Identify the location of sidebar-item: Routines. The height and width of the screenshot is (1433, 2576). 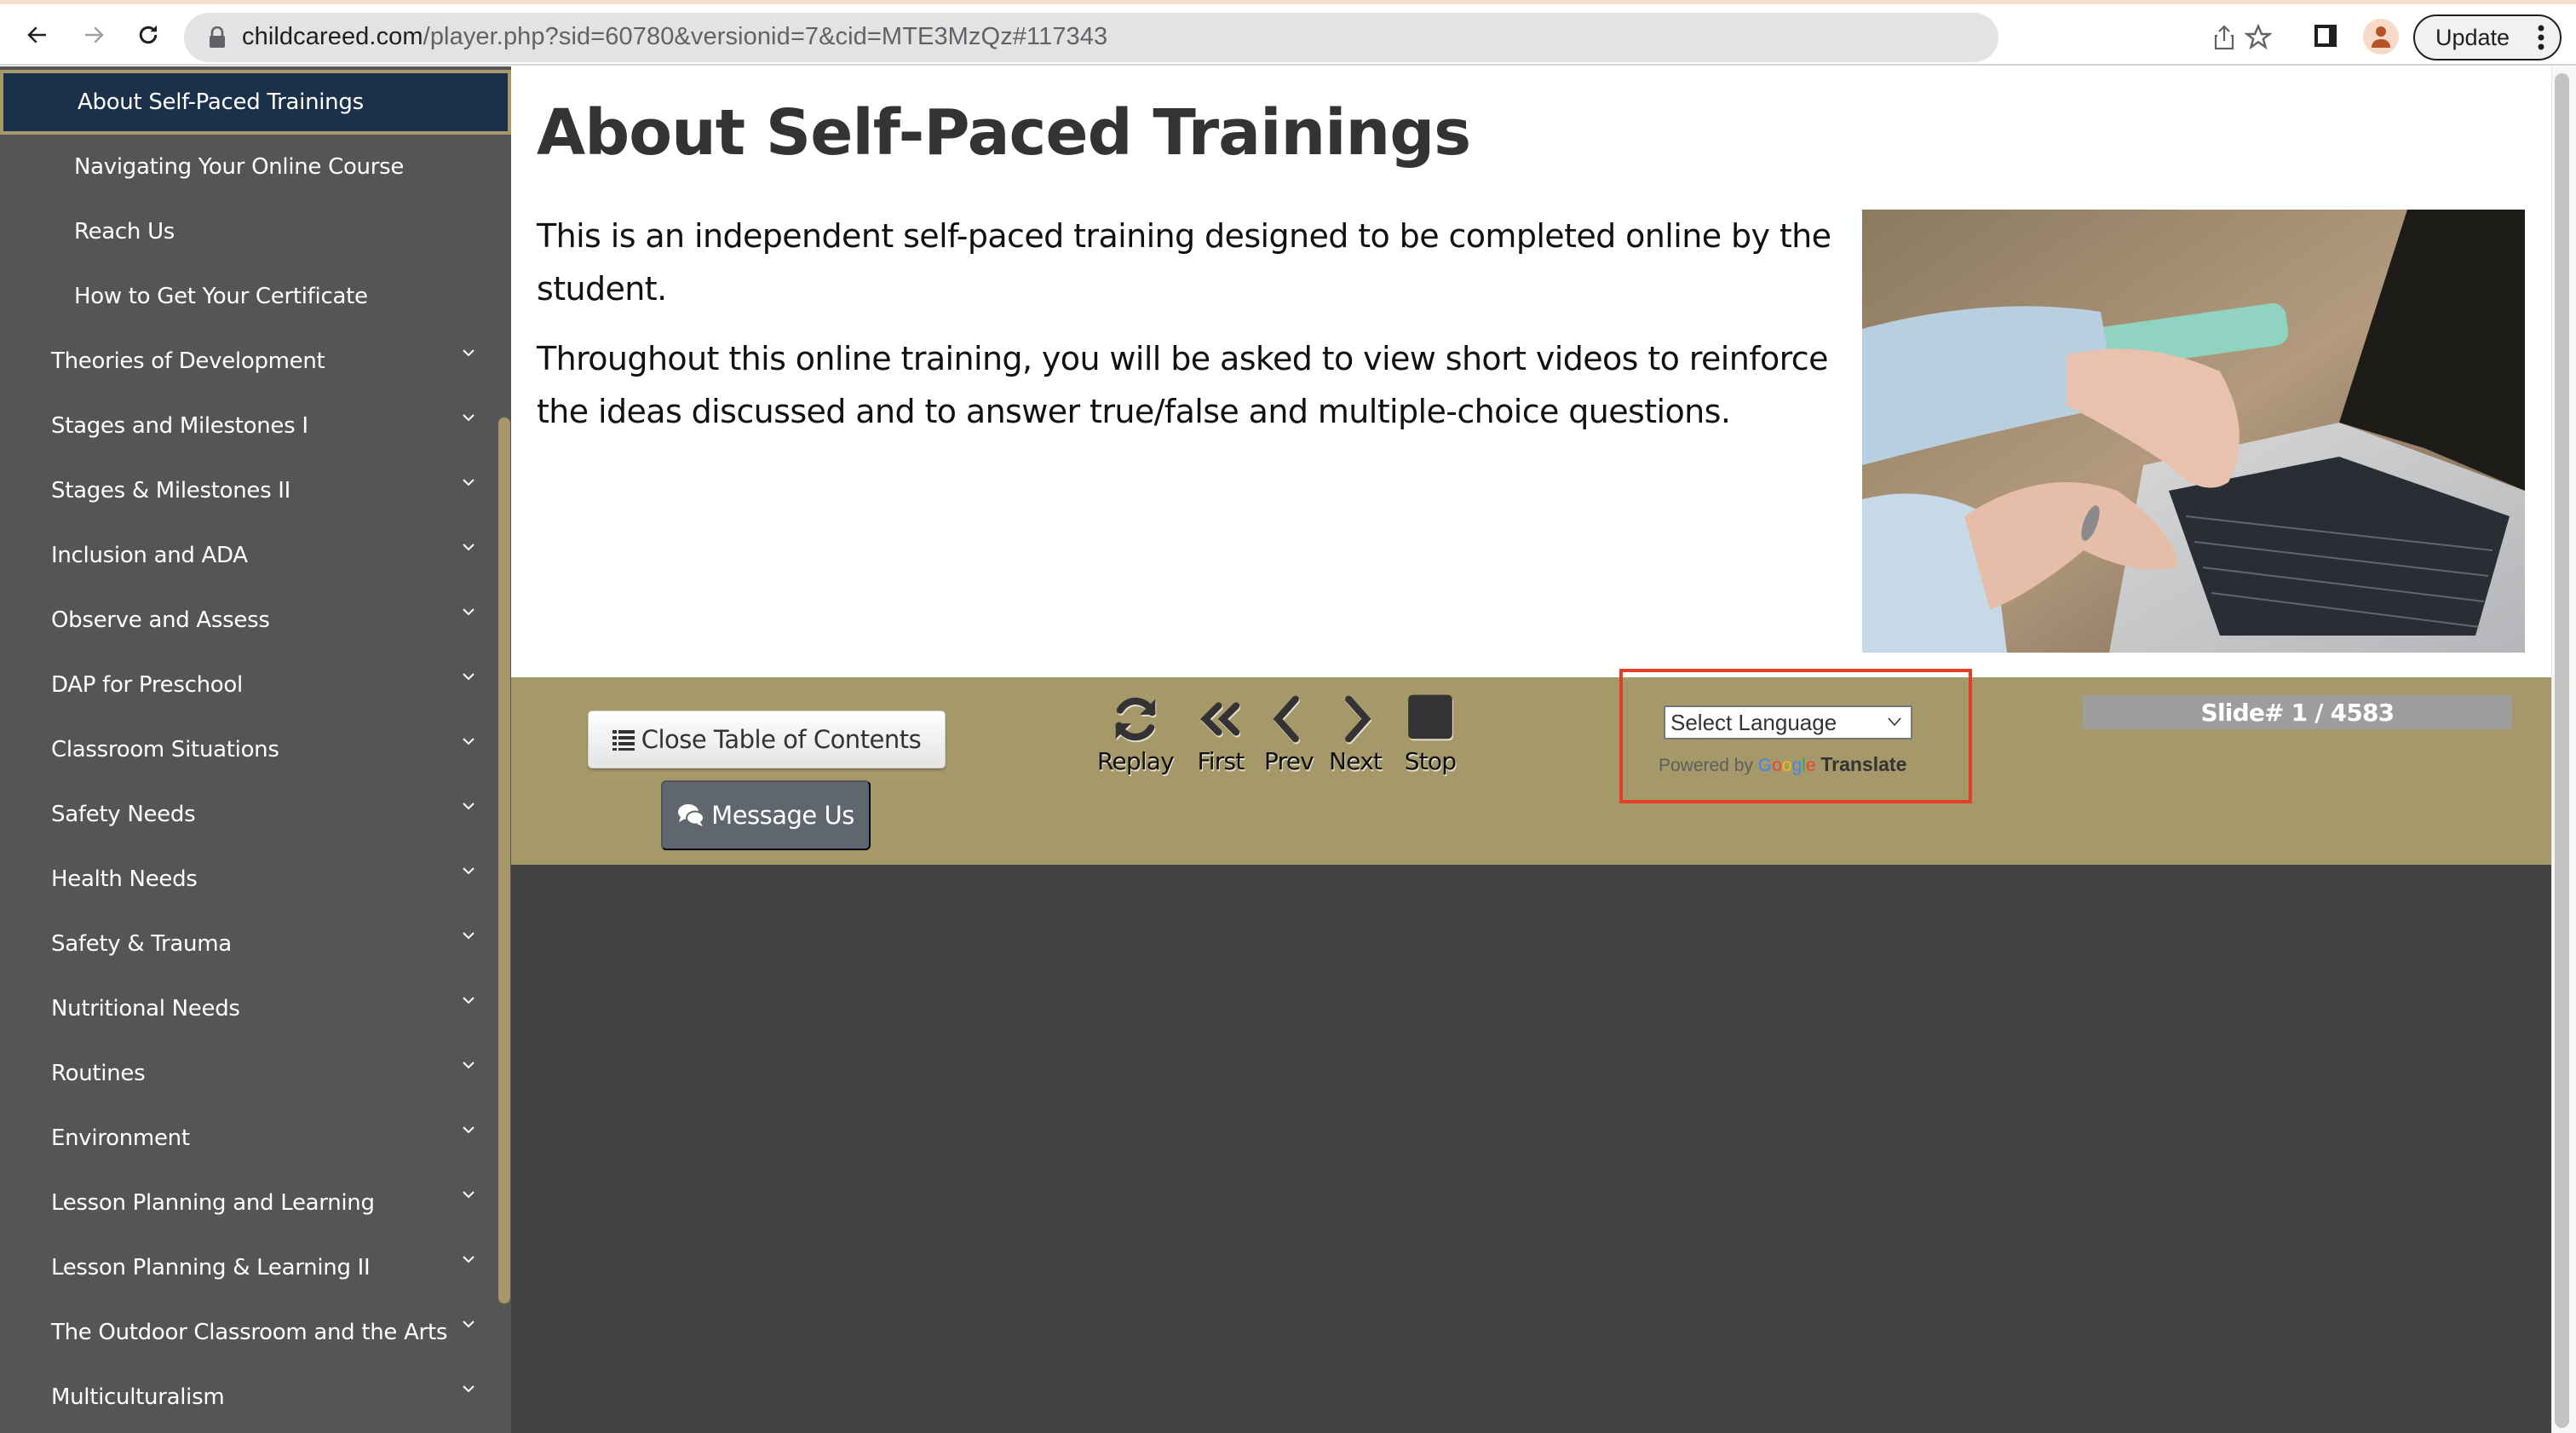
(256, 1073).